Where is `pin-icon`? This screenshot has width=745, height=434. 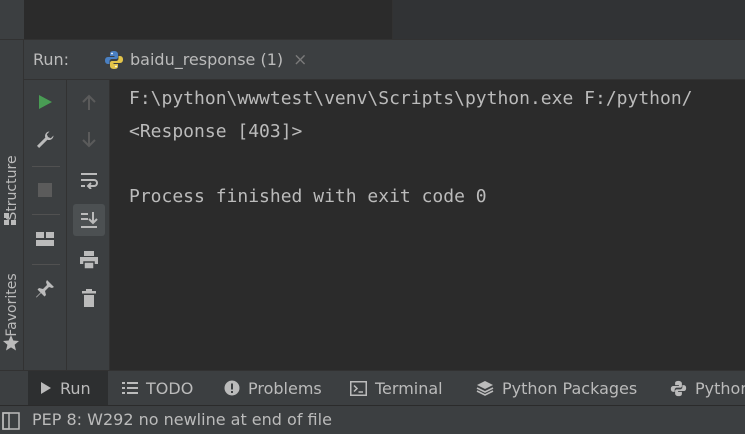 pin-icon is located at coordinates (45, 289).